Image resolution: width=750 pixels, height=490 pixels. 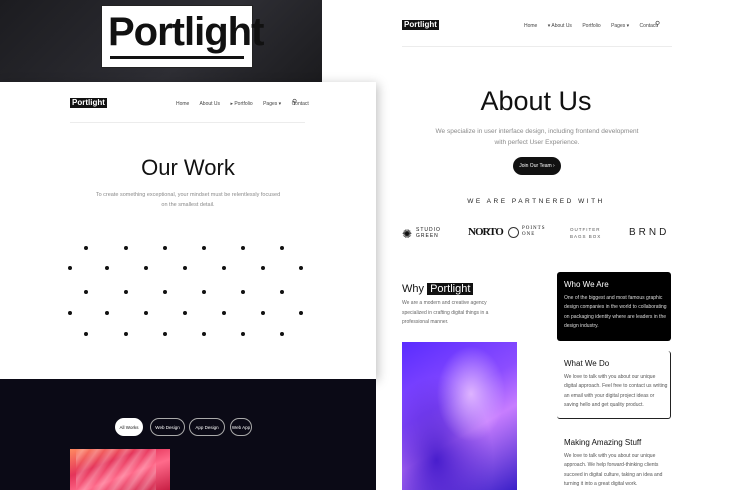 I want to click on page-title: About Us, so click(x=536, y=101).